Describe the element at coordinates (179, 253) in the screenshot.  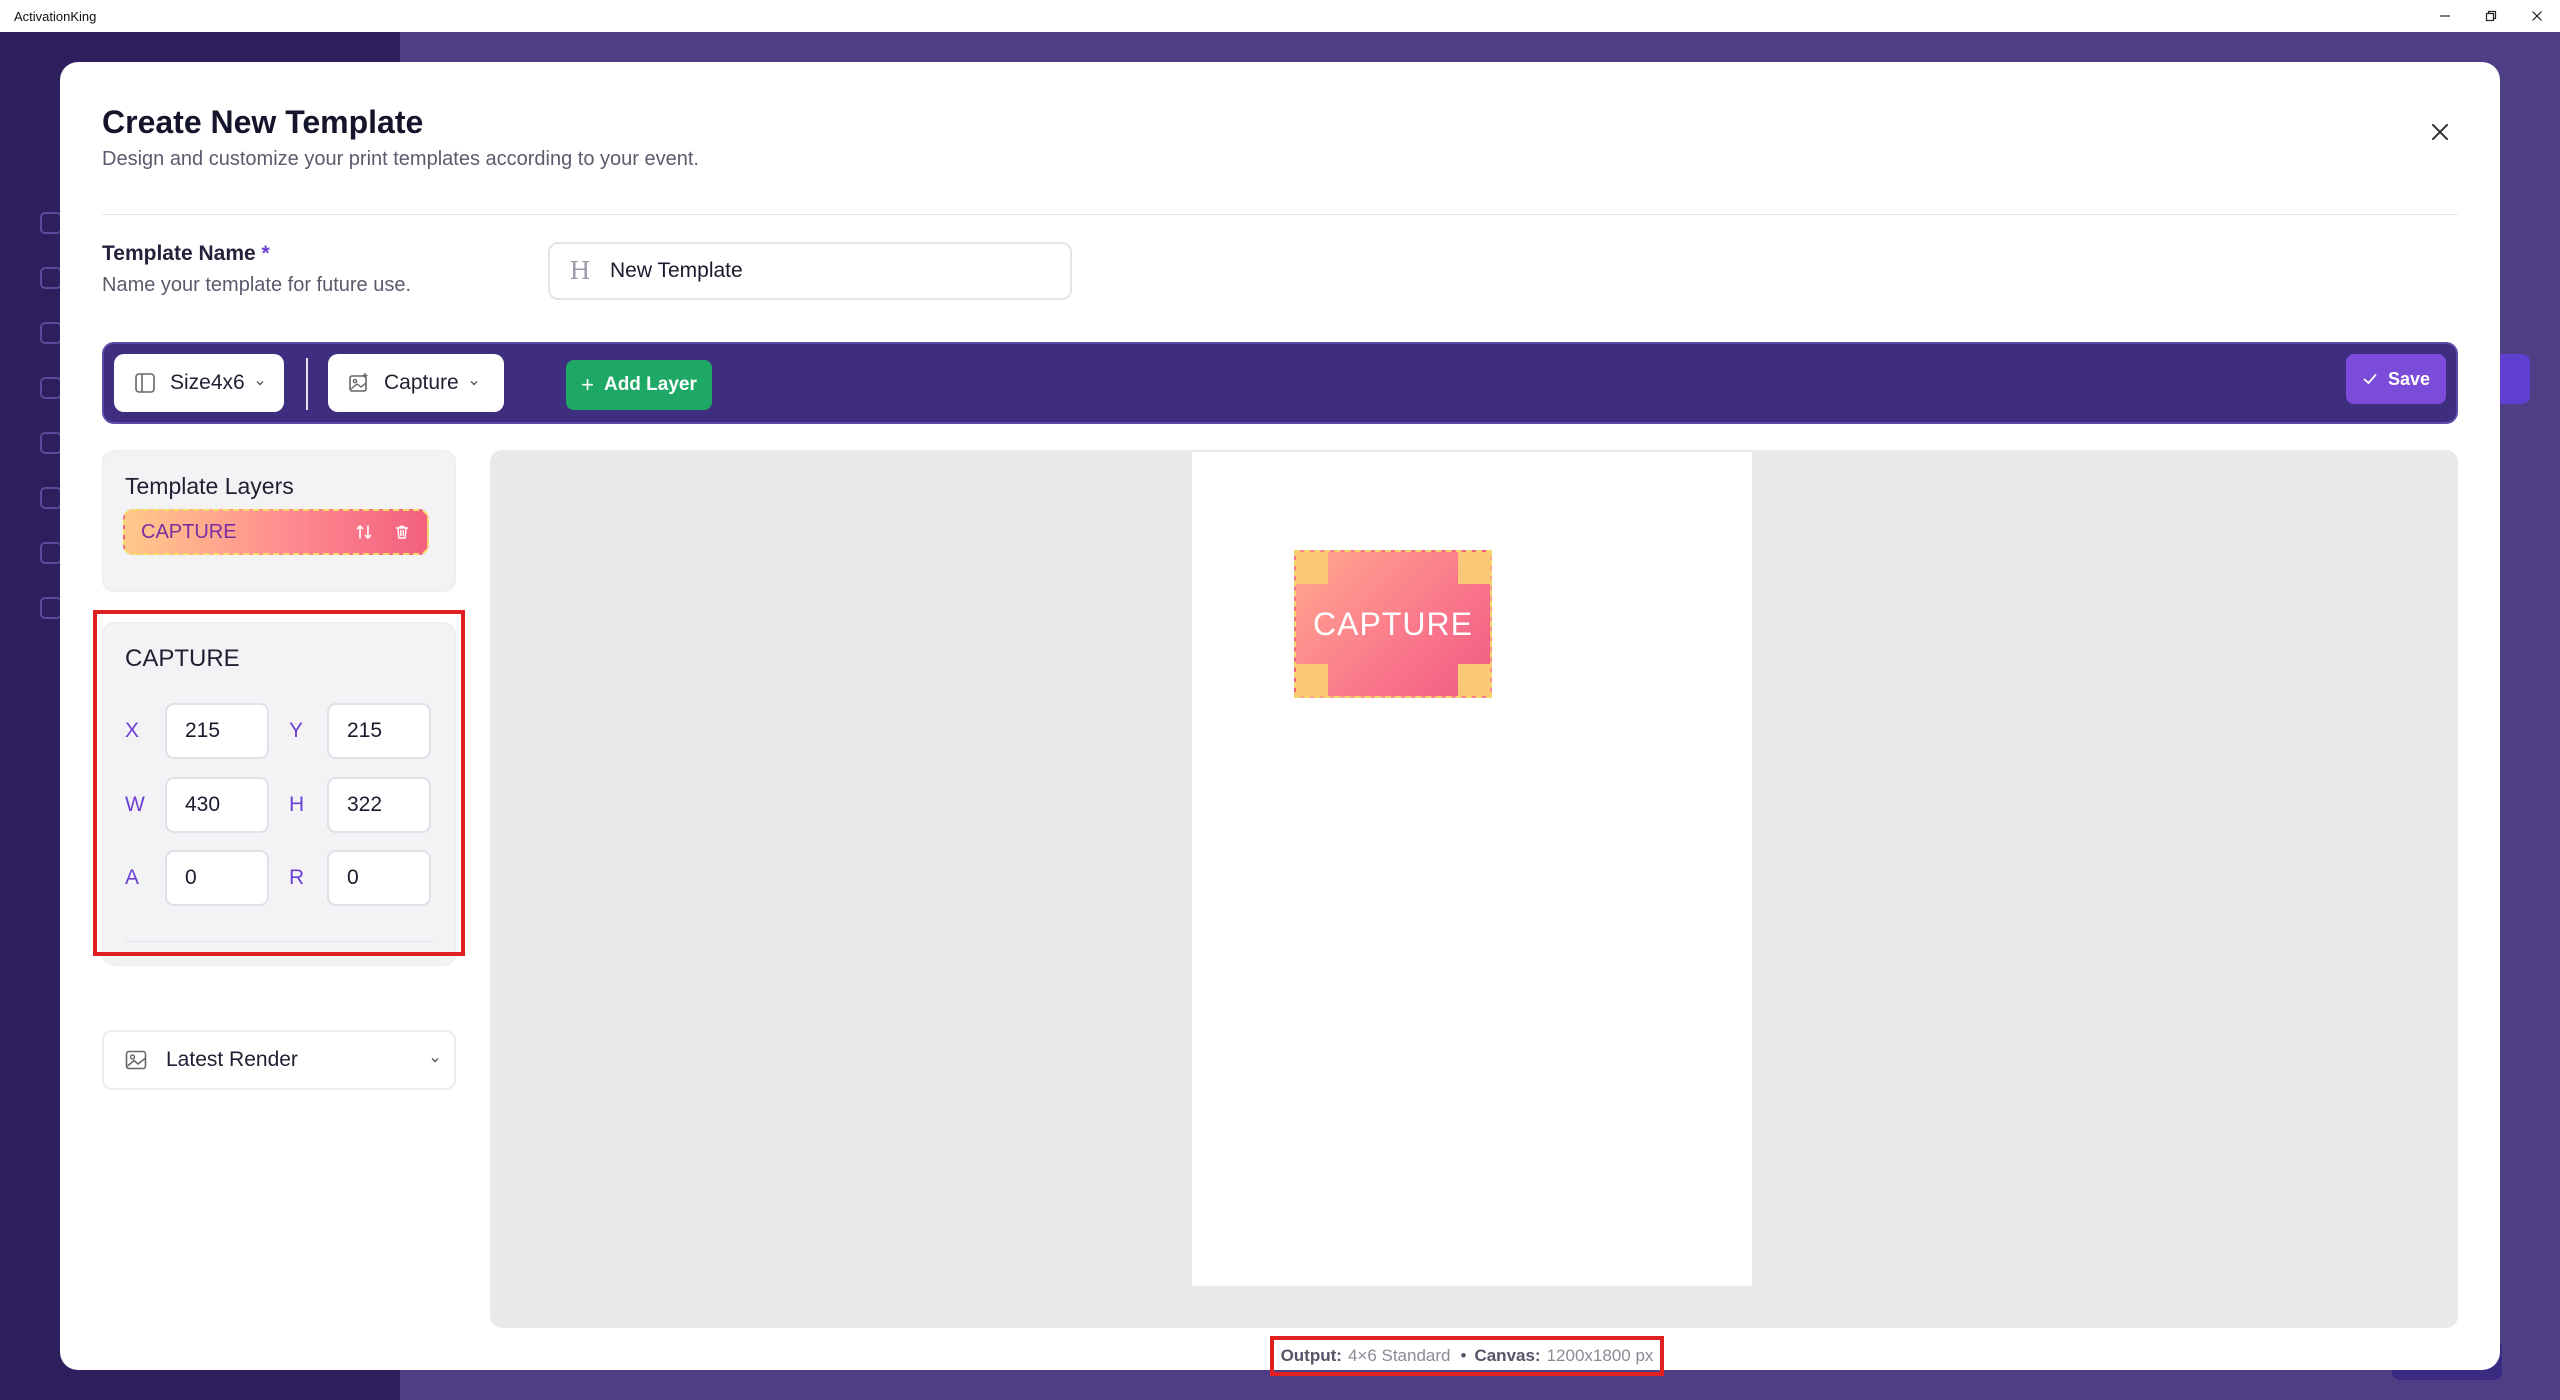
I see `template-name-label-text: Template Name` at that location.